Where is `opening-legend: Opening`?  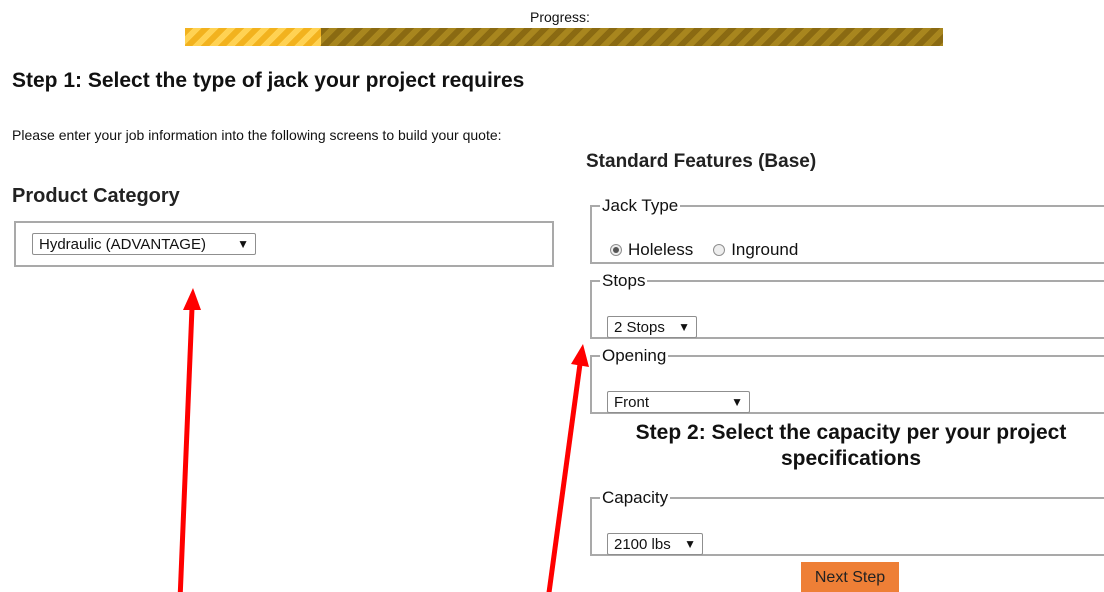 opening-legend: Opening is located at coordinates (634, 355).